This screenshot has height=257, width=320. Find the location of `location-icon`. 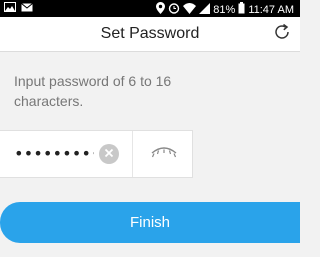

location-icon is located at coordinates (161, 10).